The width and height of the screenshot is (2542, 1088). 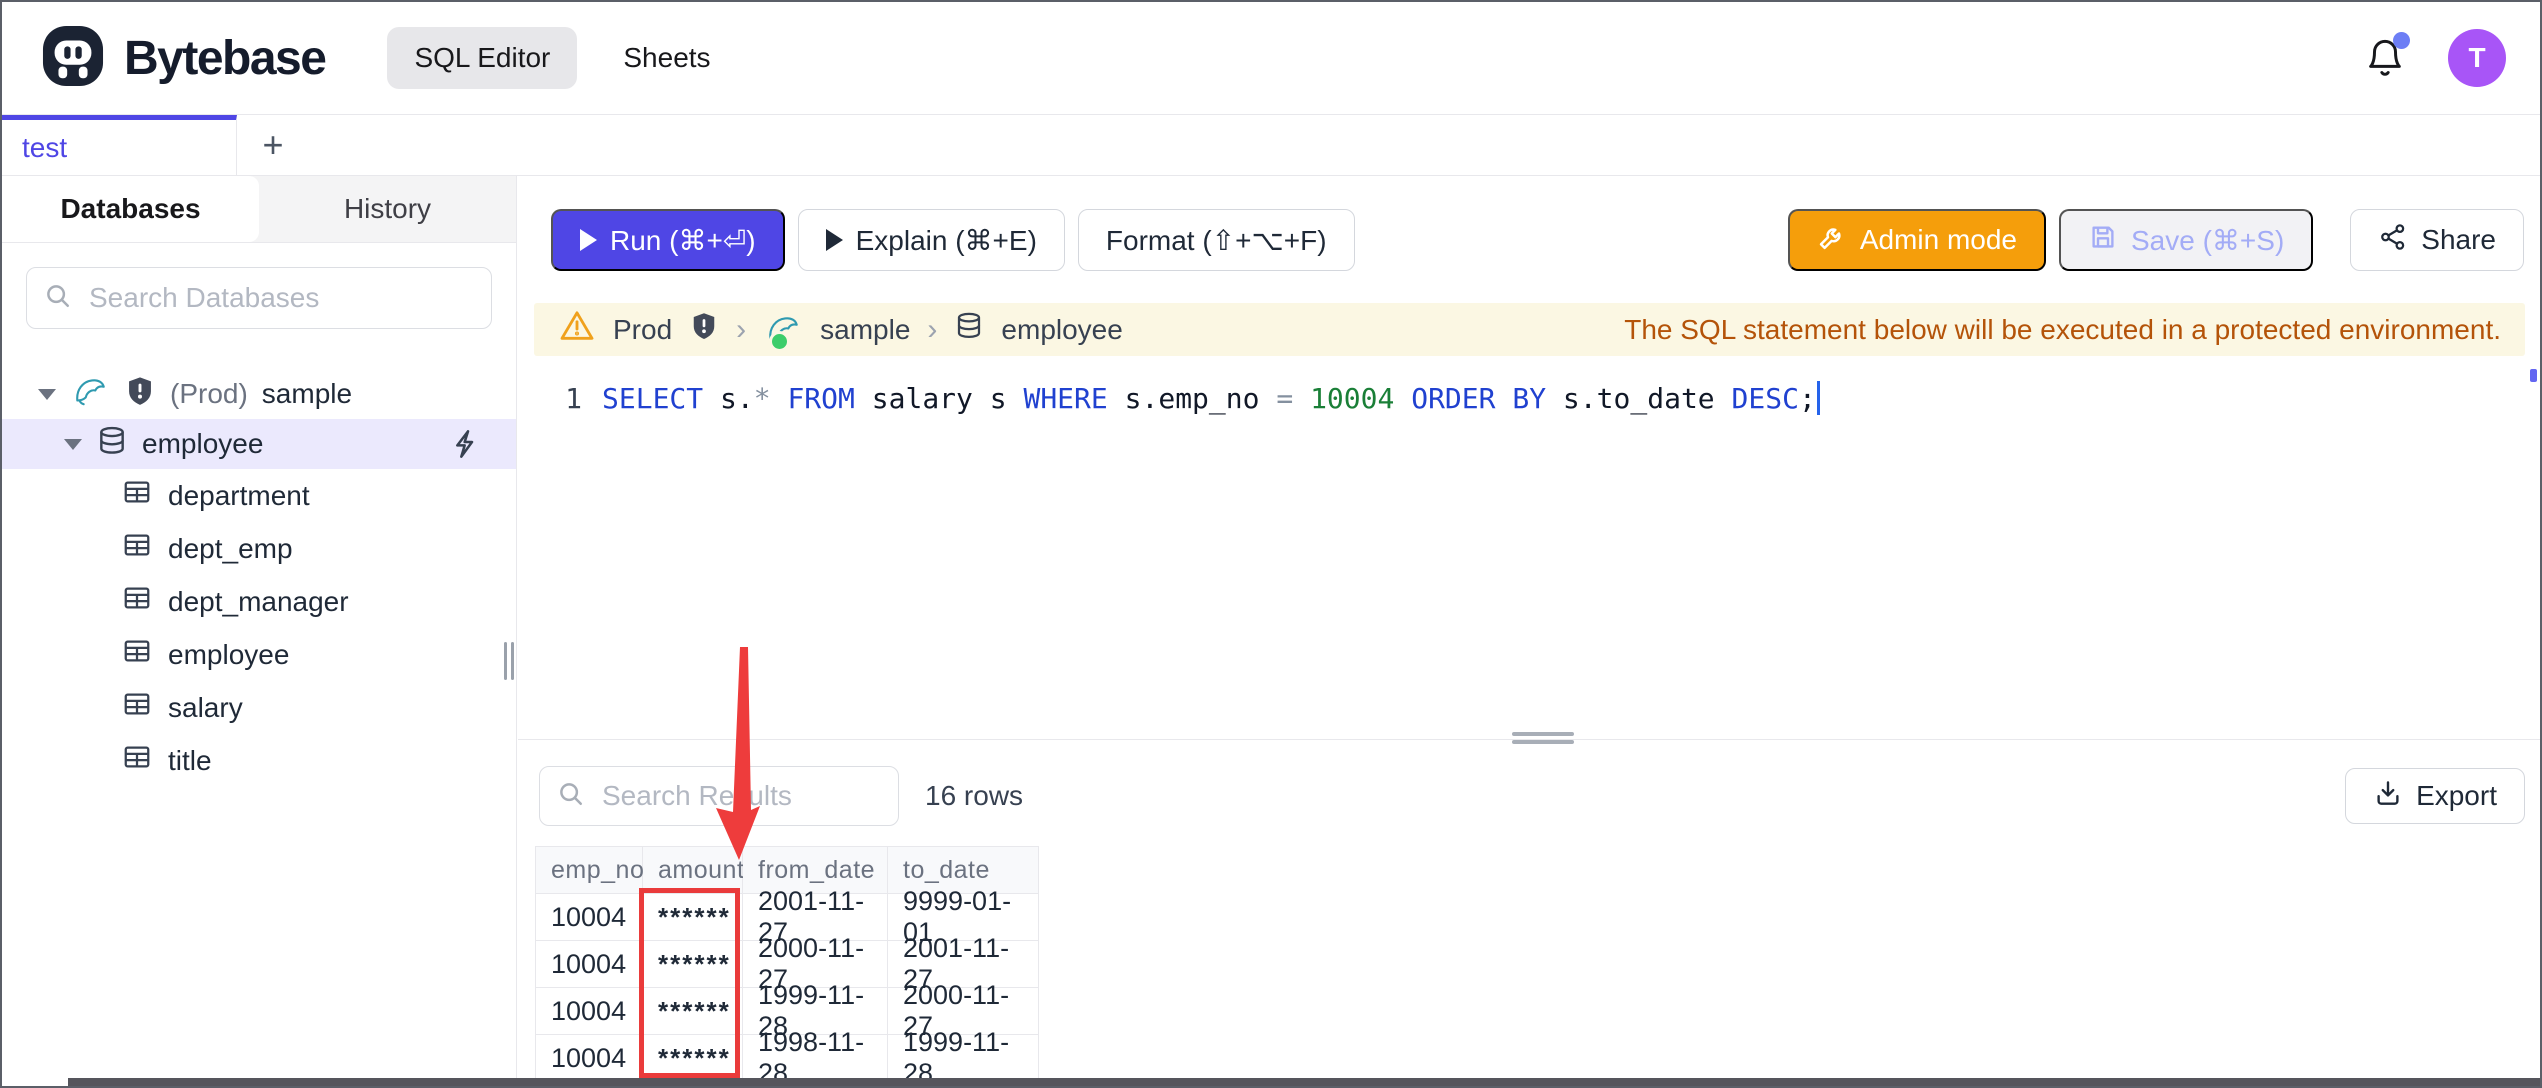 I want to click on breadcrumb-env: Prod, so click(x=642, y=330).